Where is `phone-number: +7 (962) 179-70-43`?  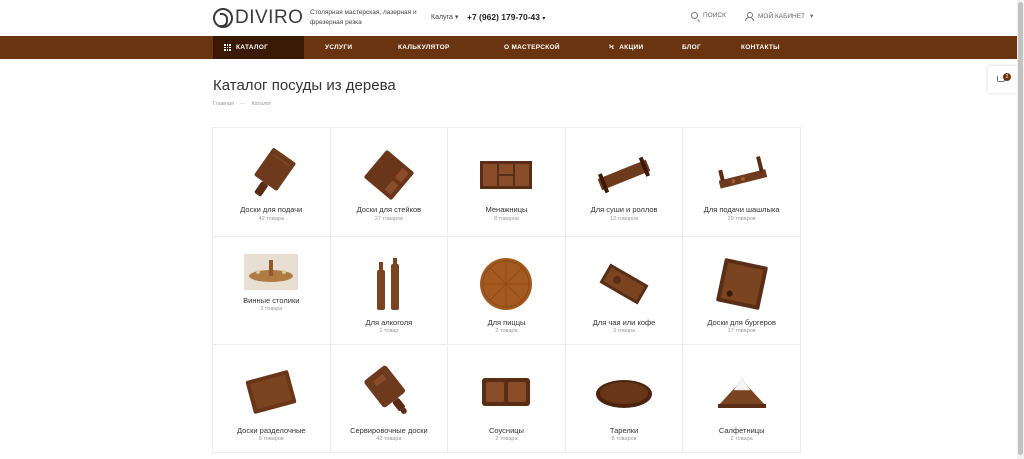
phone-number: +7 (962) 179-70-43 is located at coordinates (504, 17).